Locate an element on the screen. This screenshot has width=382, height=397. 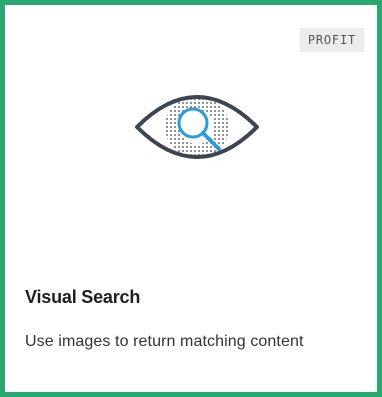
card-title: Visual Search is located at coordinates (83, 297).